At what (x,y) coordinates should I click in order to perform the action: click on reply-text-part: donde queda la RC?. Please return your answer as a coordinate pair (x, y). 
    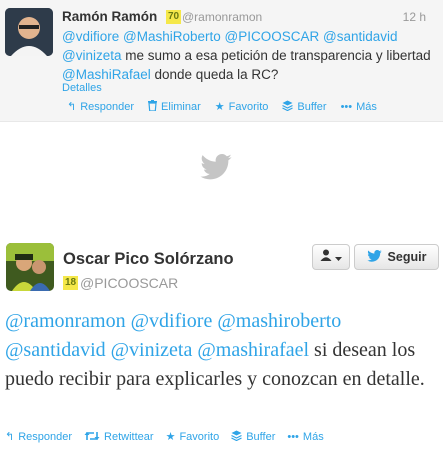
    Looking at the image, I should click on (216, 74).